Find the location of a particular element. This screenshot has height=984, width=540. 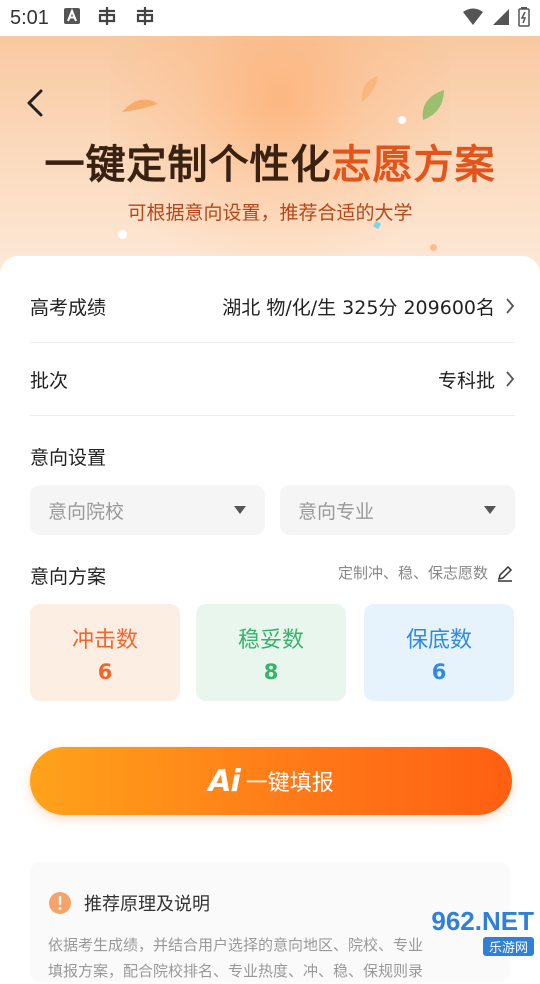

plan-stable-box: 稳妥数 8 is located at coordinates (271, 652).